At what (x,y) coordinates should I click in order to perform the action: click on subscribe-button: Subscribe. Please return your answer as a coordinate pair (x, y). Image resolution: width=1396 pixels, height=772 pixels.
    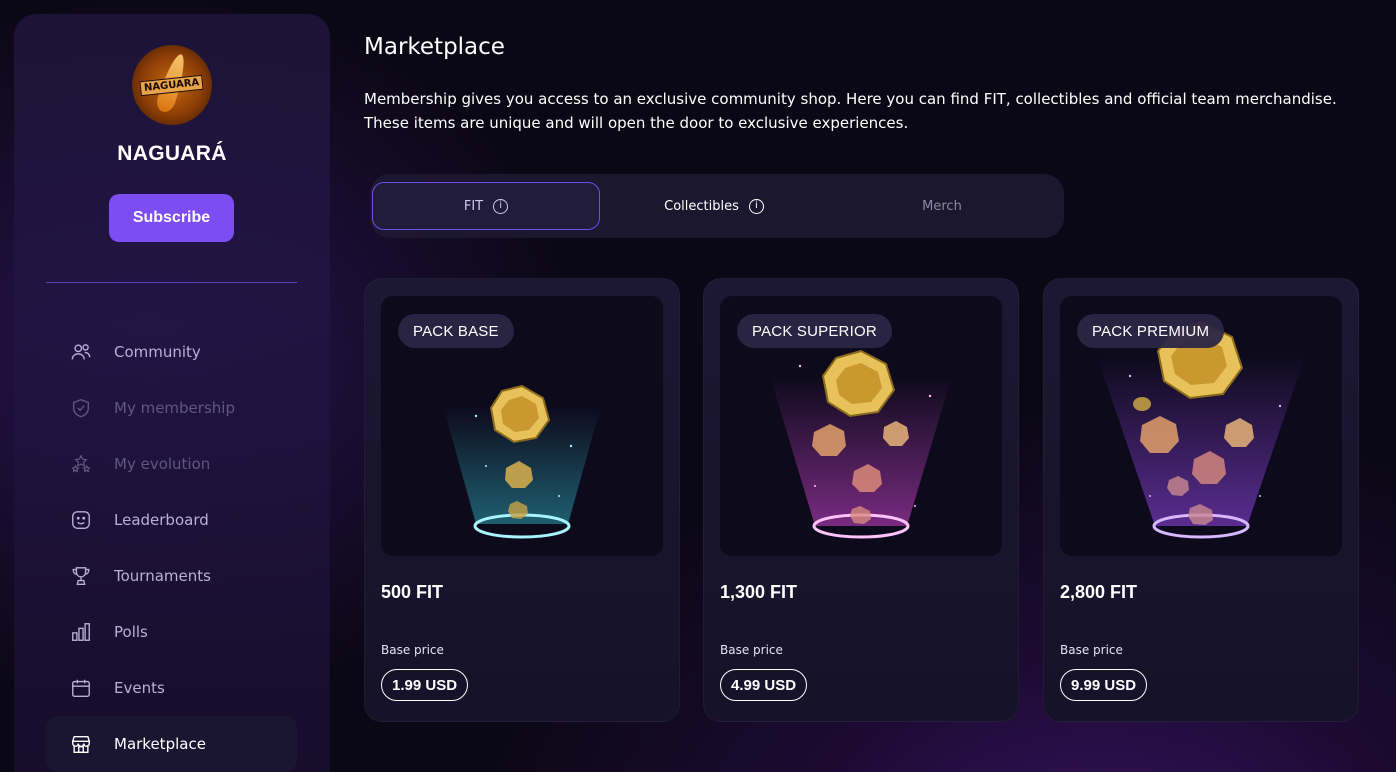
    Looking at the image, I should click on (171, 218).